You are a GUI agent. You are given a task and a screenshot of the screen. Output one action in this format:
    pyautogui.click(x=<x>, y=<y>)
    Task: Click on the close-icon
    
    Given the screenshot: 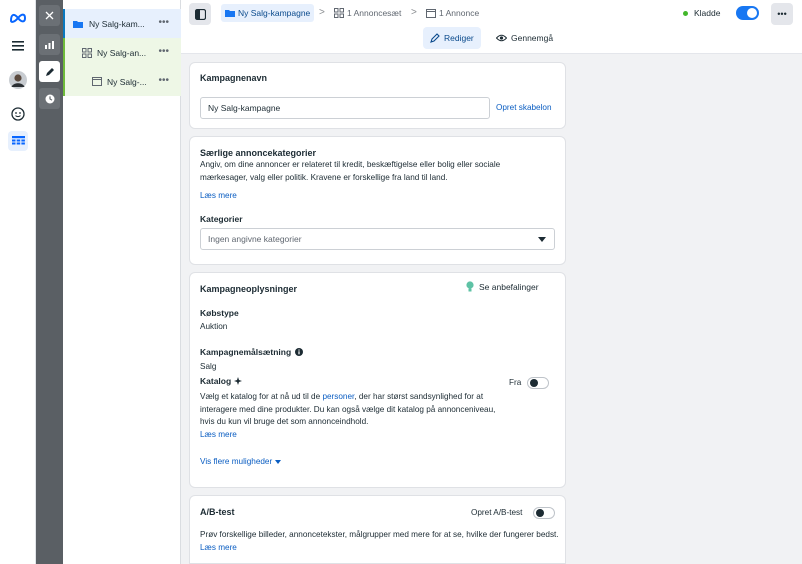 What is the action you would take?
    pyautogui.click(x=49, y=15)
    